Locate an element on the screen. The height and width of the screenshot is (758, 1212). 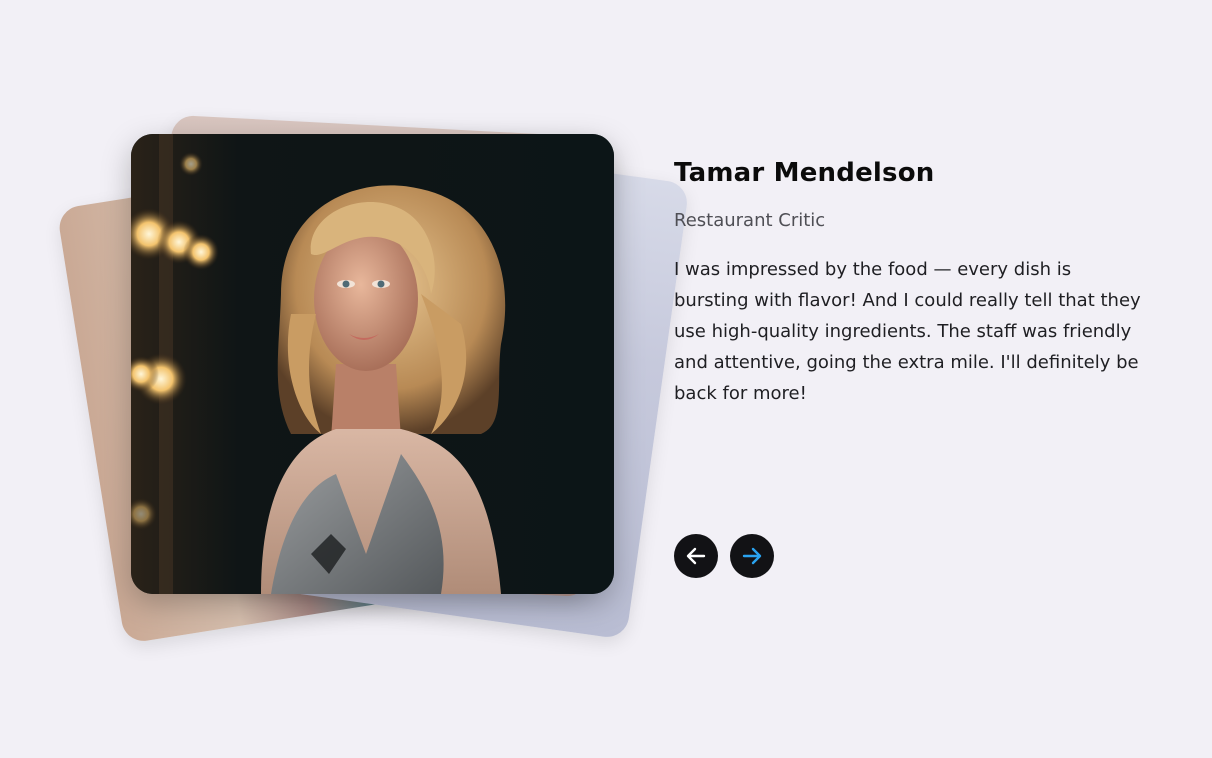
next-button is located at coordinates (752, 556).